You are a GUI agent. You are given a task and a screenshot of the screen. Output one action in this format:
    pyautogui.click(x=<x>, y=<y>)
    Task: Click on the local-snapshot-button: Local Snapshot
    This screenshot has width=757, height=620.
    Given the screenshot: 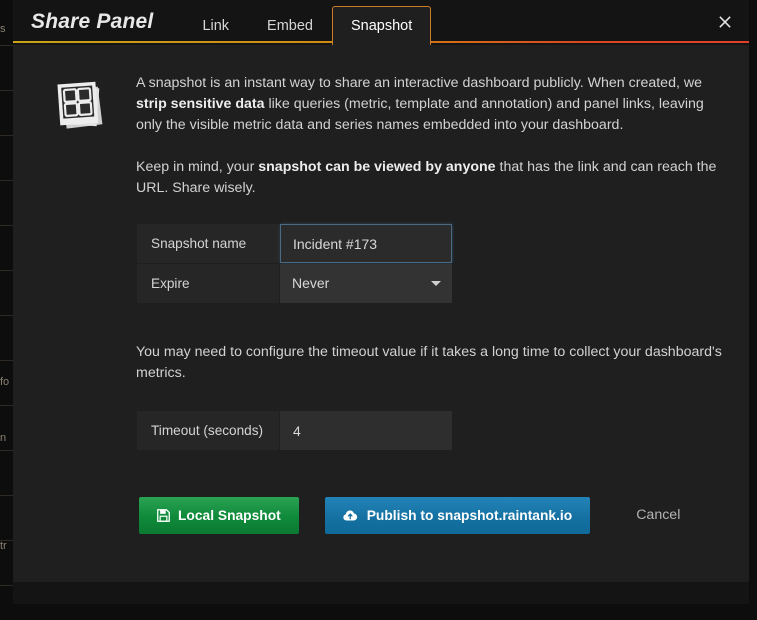 What is the action you would take?
    pyautogui.click(x=219, y=515)
    